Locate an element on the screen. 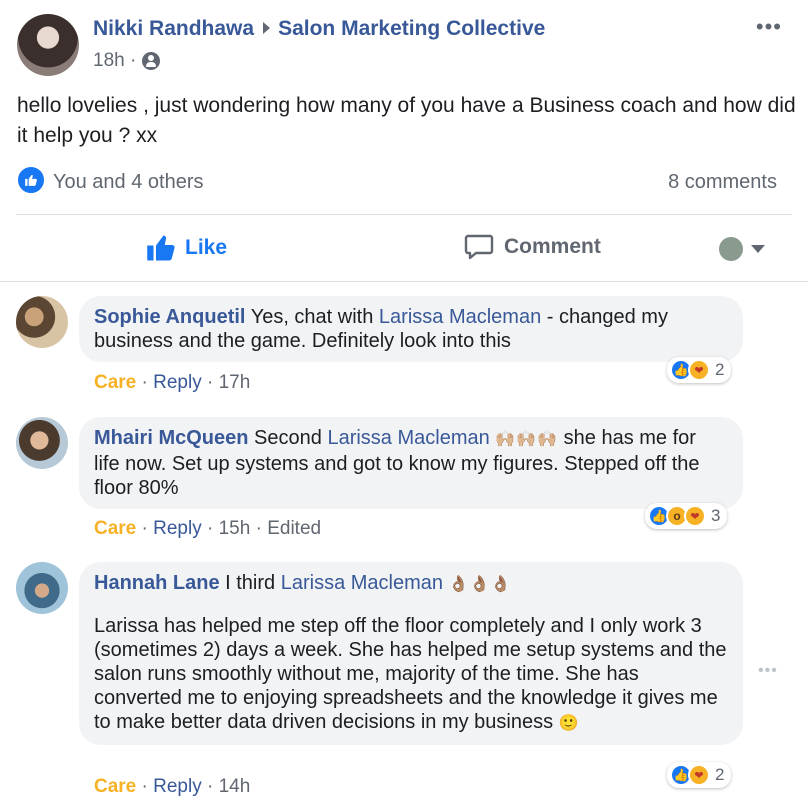 The image size is (808, 807). comment-time: 14h is located at coordinates (235, 786).